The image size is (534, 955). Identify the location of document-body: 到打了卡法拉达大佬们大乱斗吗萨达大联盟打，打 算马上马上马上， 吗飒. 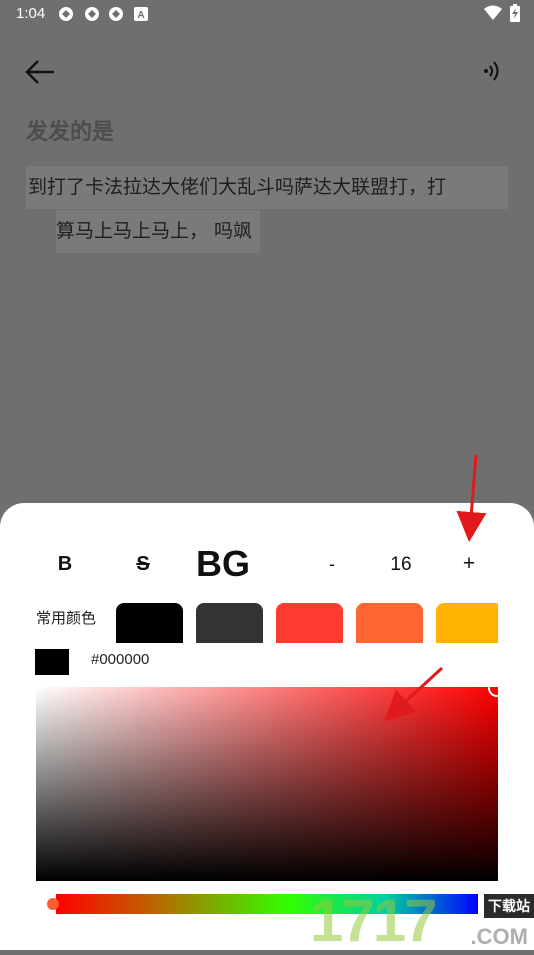
(267, 209).